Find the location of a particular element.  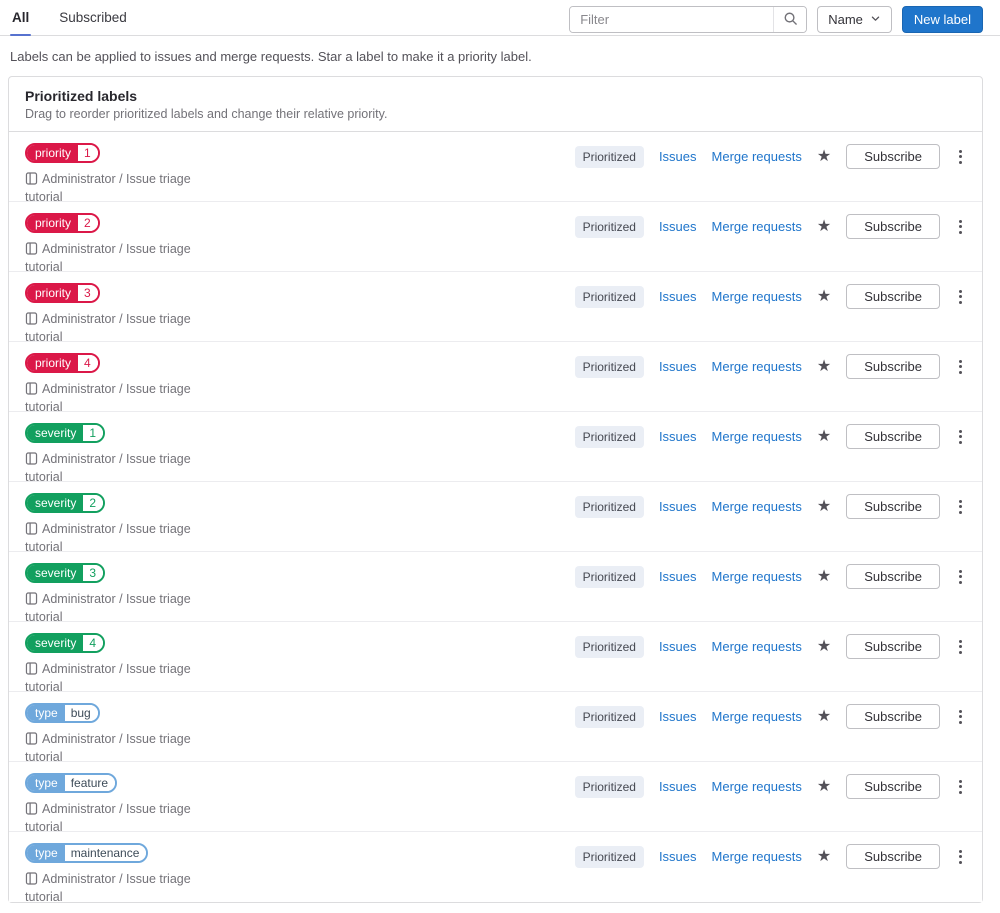

scoped-label-pill: type maintenance is located at coordinates (87, 853).